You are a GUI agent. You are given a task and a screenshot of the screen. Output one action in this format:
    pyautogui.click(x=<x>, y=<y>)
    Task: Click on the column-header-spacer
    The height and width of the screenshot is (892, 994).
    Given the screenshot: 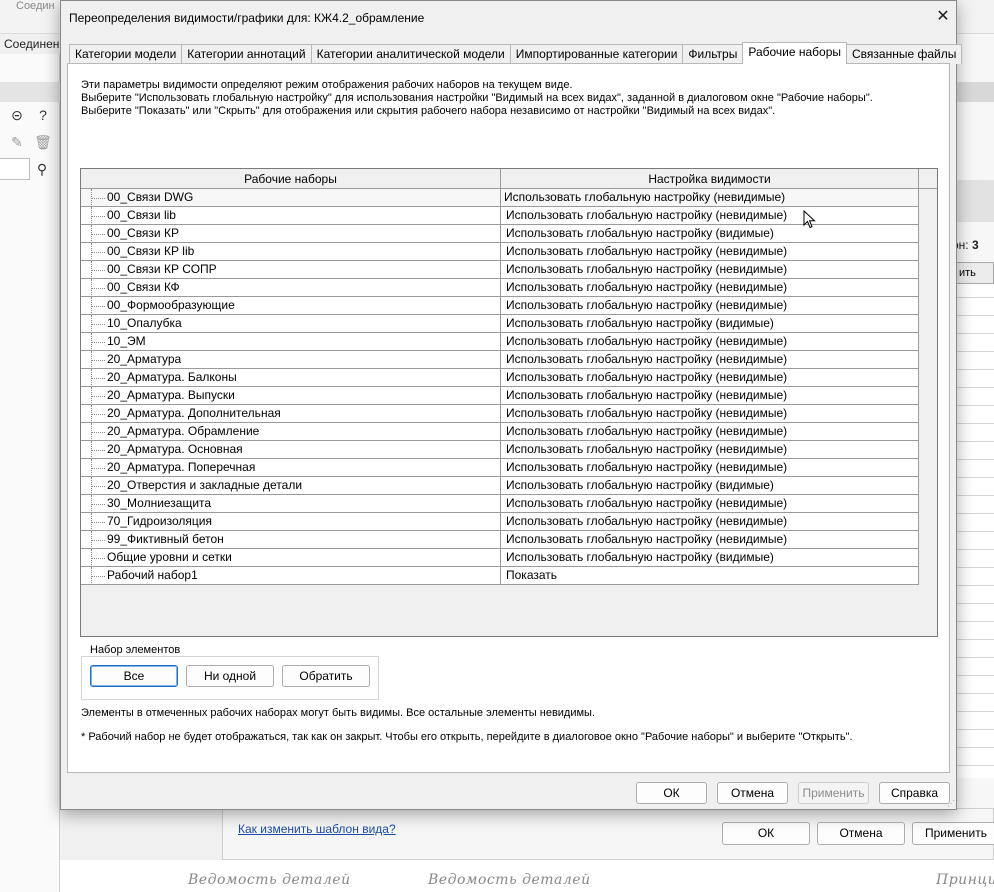 What is the action you would take?
    pyautogui.click(x=928, y=179)
    